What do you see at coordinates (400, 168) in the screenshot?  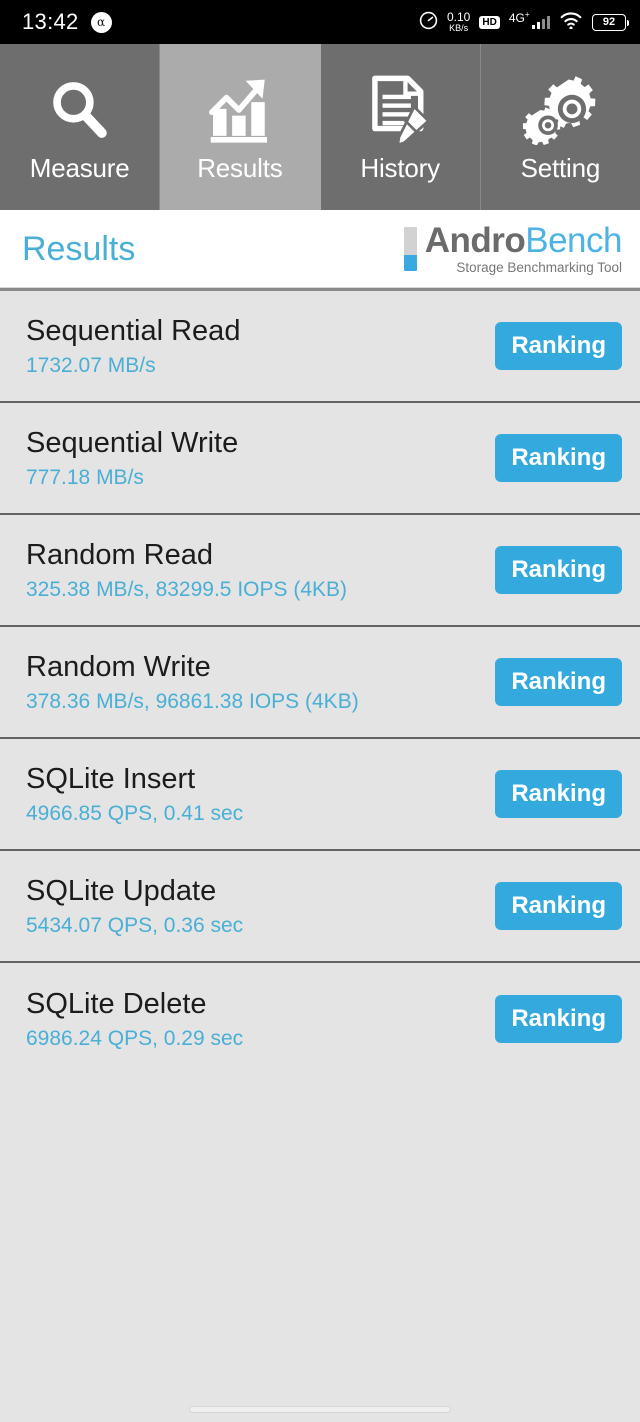 I see `tab-history-label: History` at bounding box center [400, 168].